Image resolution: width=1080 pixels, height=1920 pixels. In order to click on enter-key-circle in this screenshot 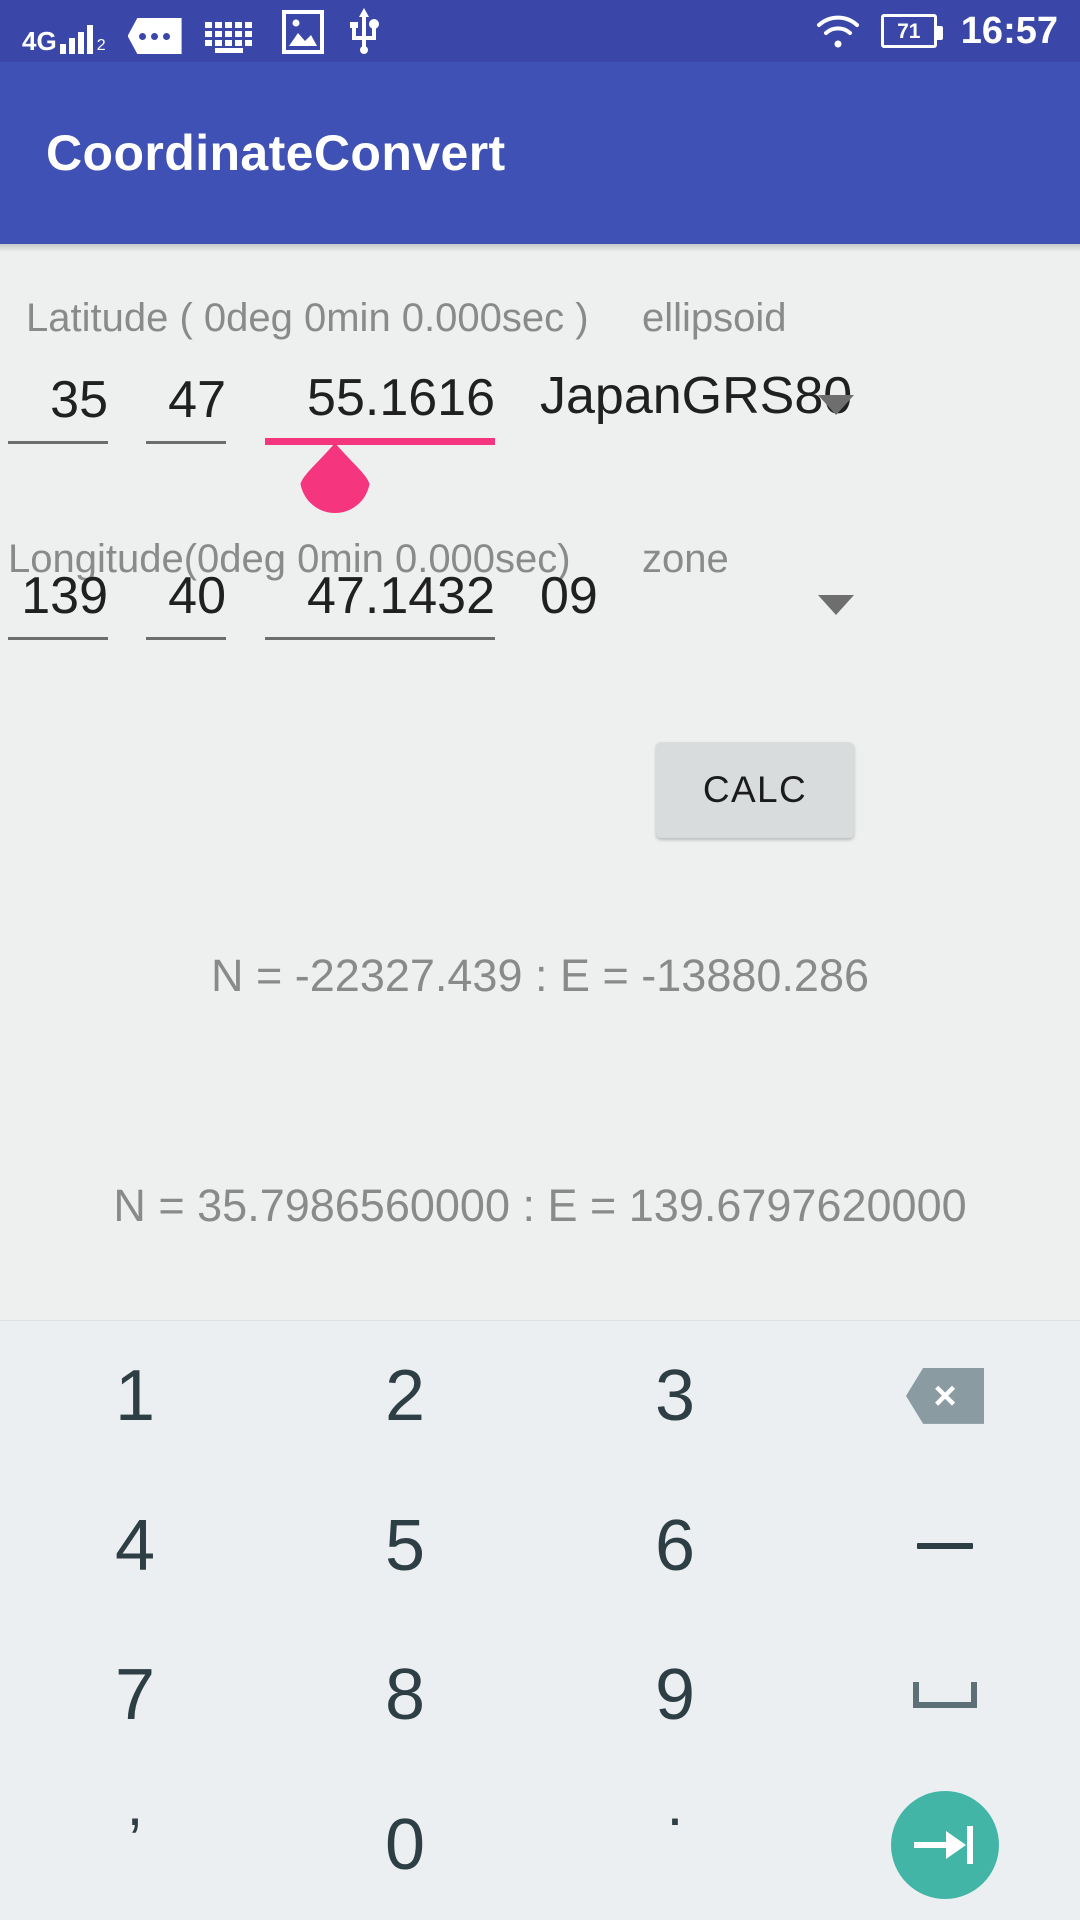, I will do `click(945, 1845)`.